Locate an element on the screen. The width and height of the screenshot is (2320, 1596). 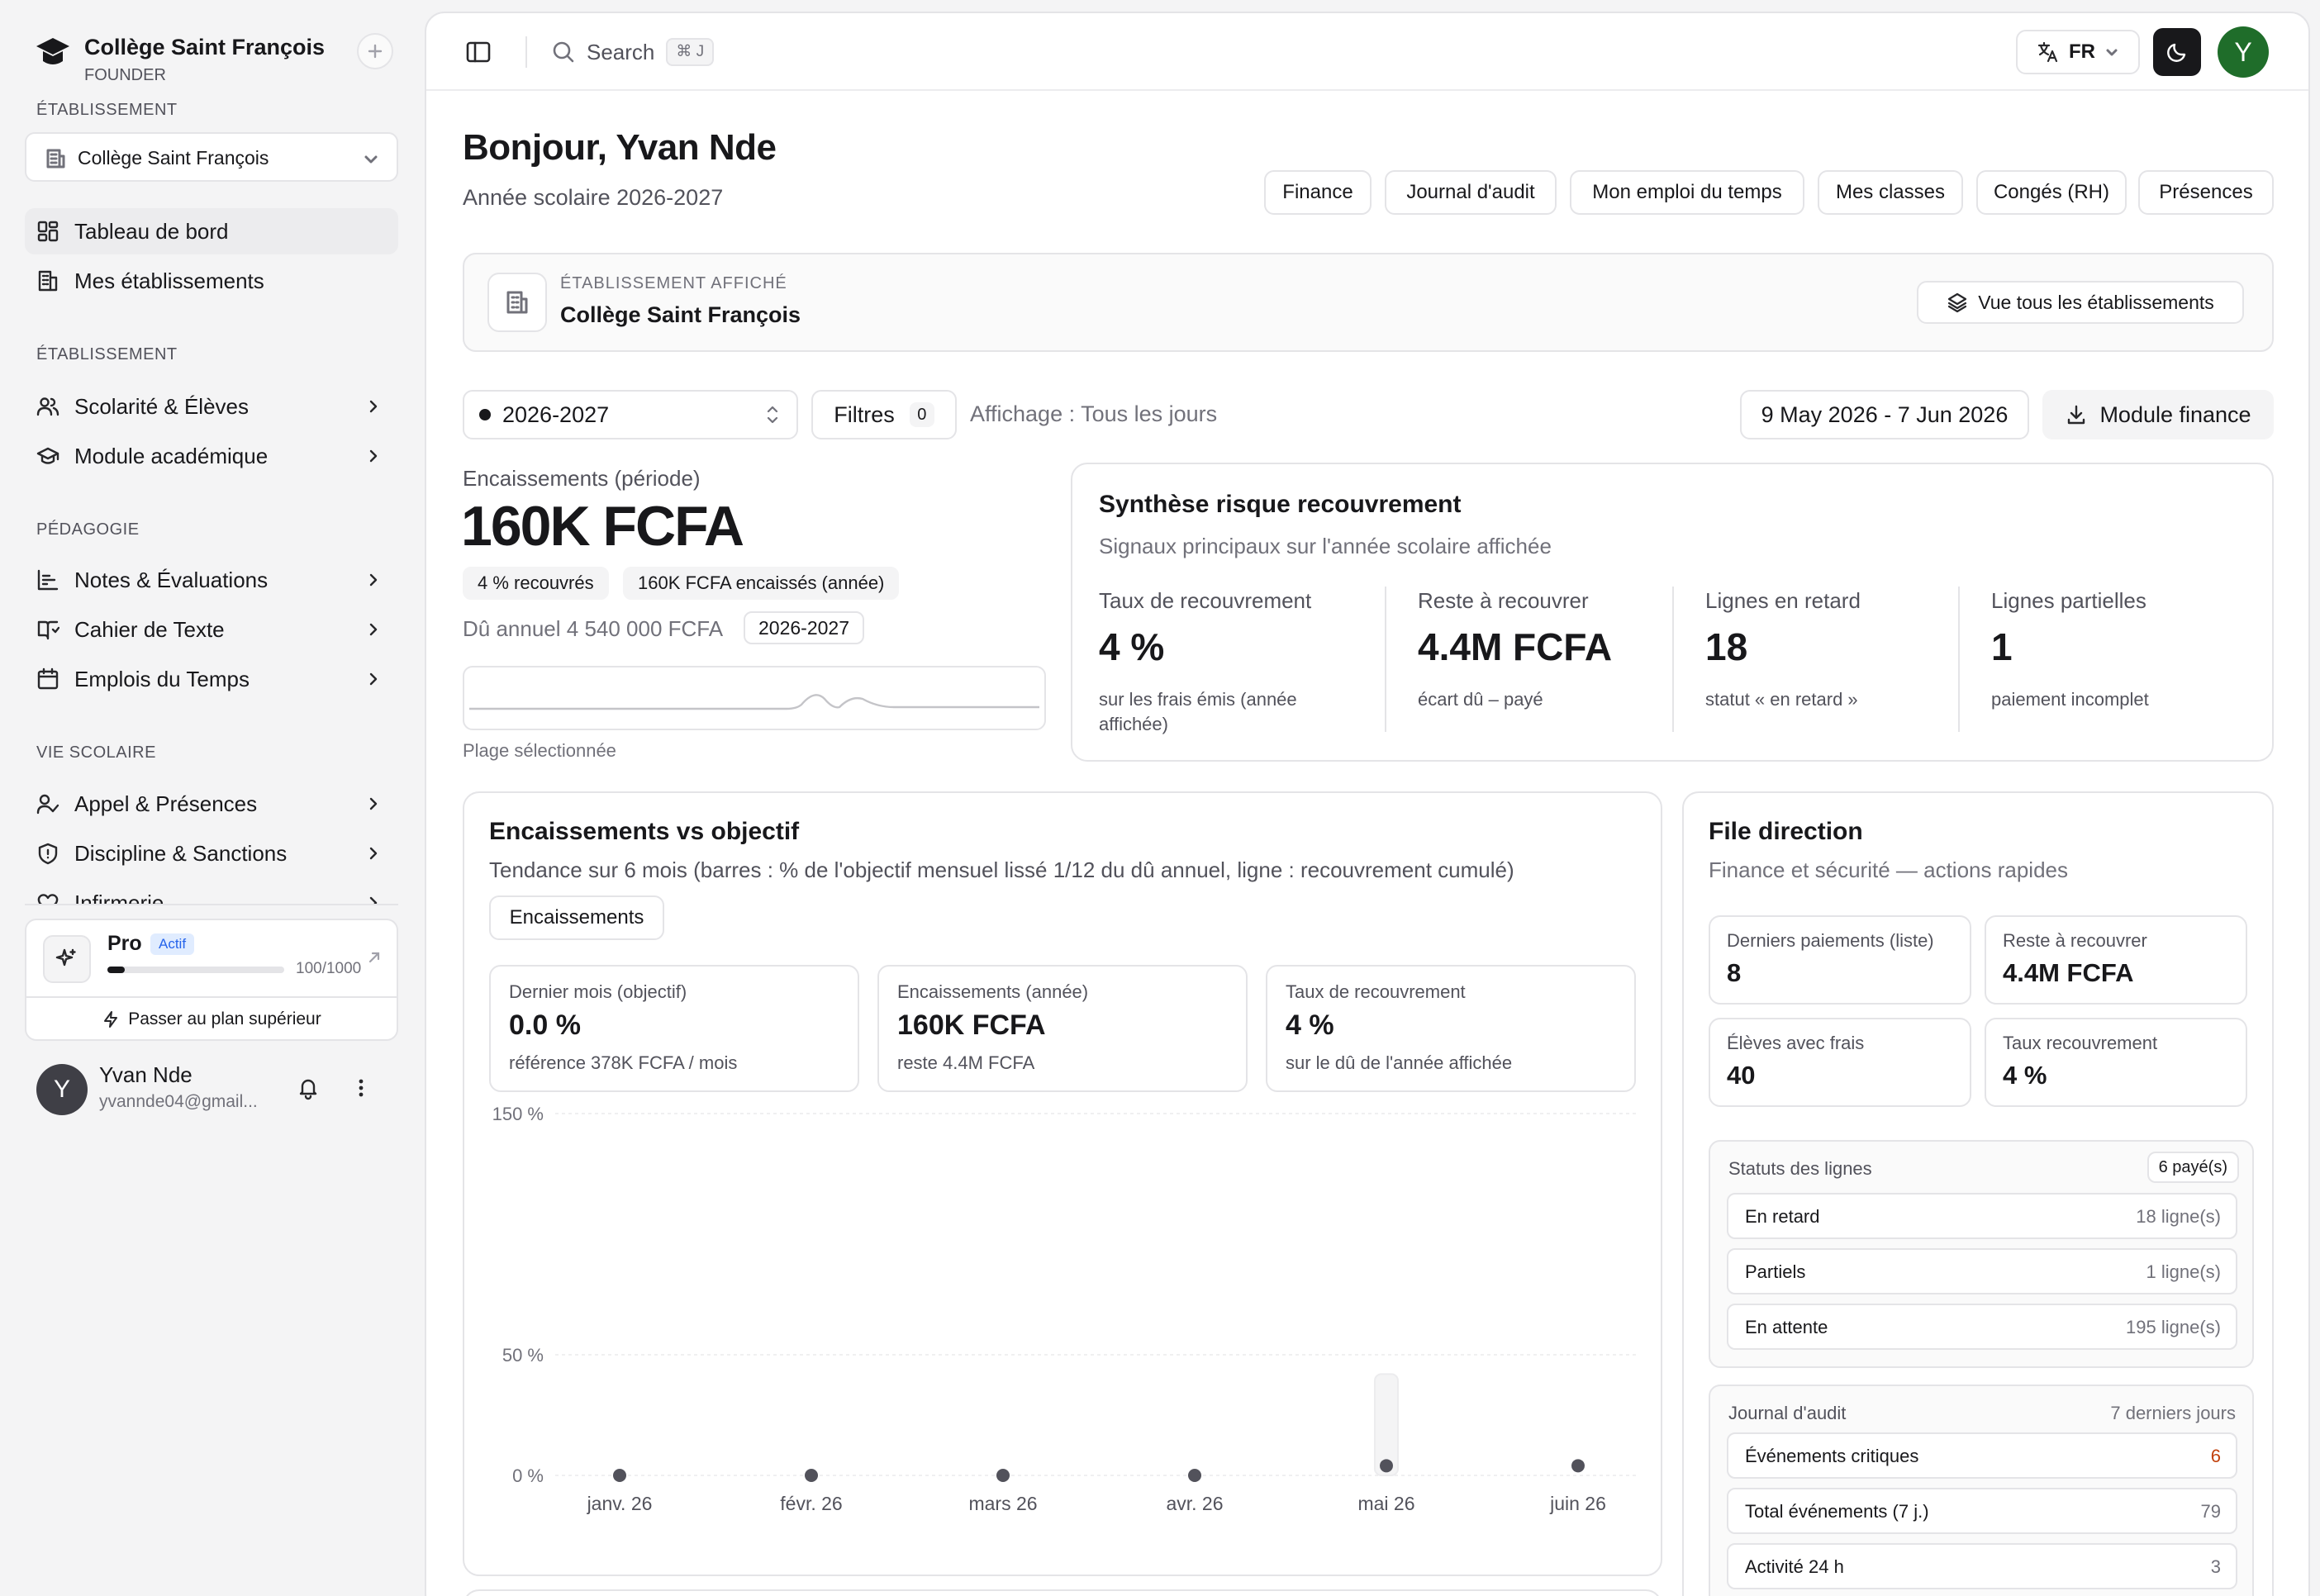
y-tick-label: 150 % is located at coordinates (518, 1115).